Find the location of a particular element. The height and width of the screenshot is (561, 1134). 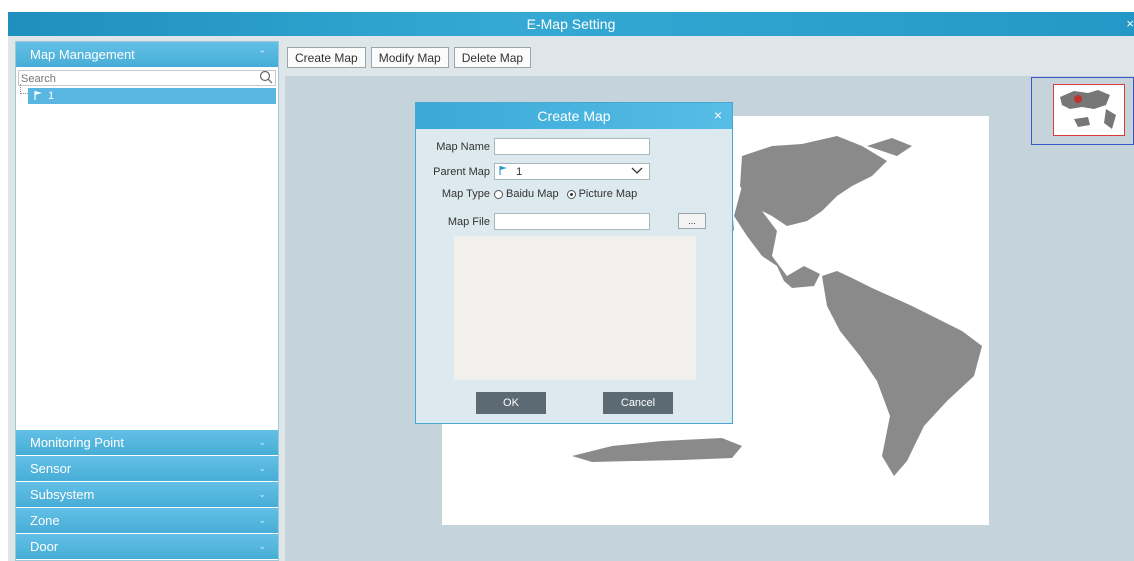

radio-picture-map: Picture Map is located at coordinates (602, 194).